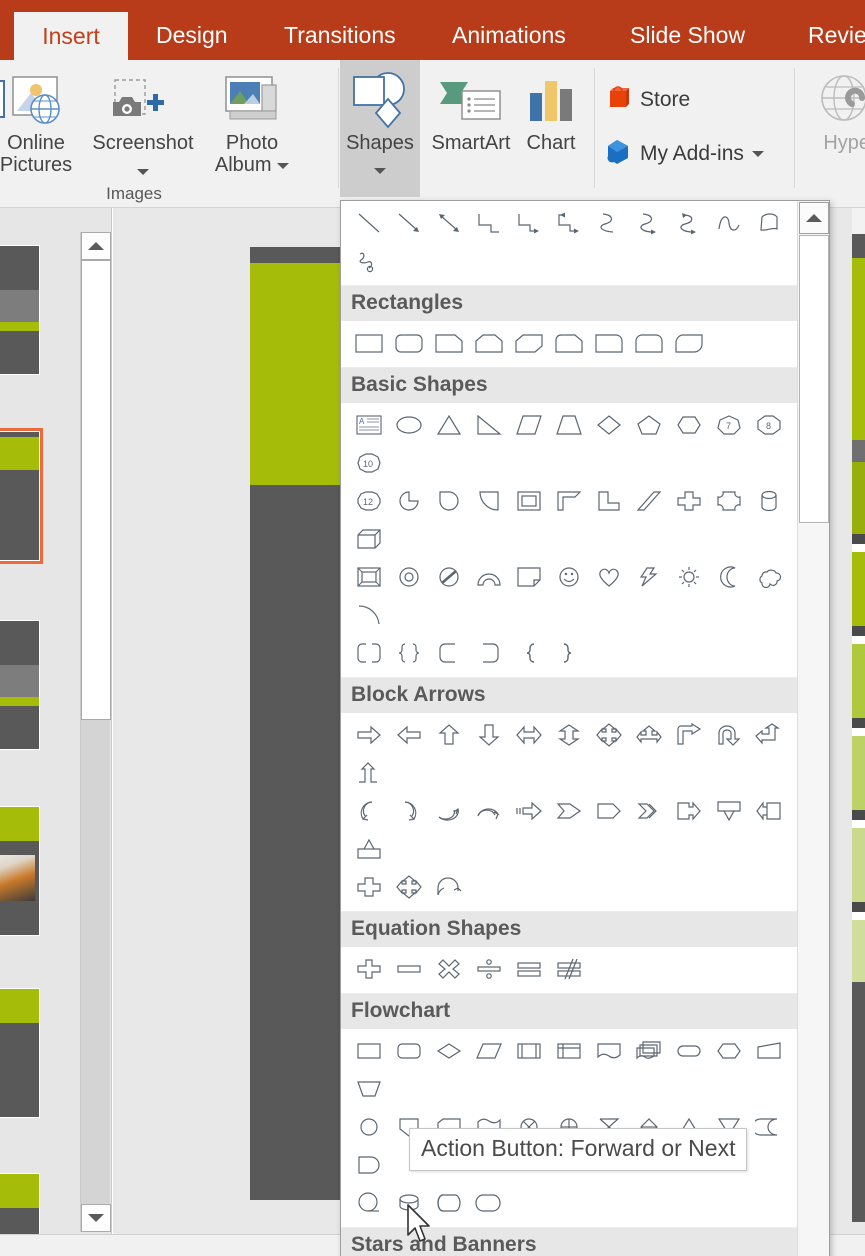  What do you see at coordinates (20, 685) in the screenshot?
I see `slide-thumbnail-3: E` at bounding box center [20, 685].